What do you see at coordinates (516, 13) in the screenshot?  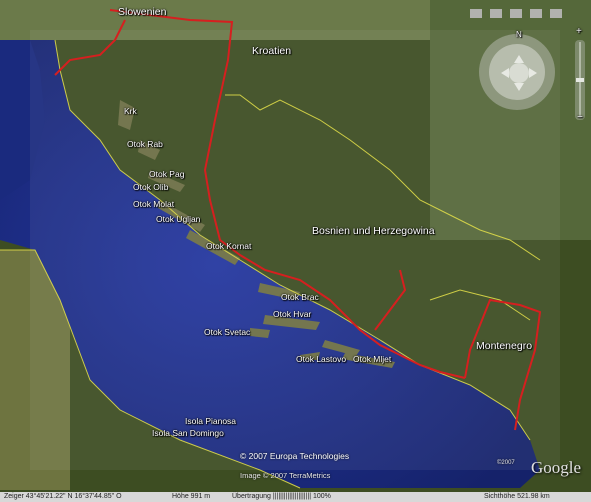 I see `planet-icon` at bounding box center [516, 13].